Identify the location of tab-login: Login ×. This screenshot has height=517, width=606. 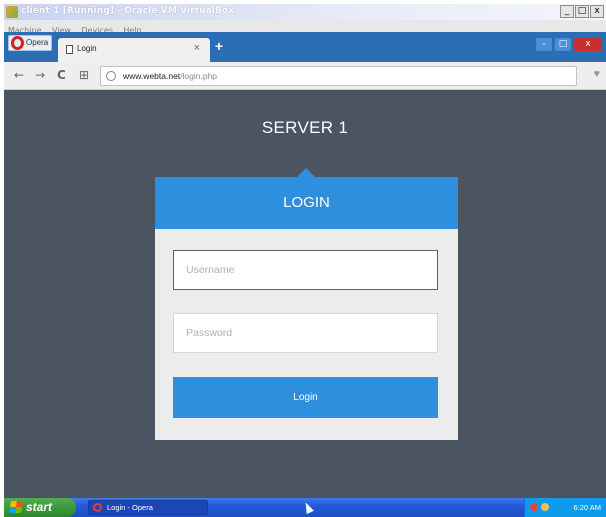
(134, 50).